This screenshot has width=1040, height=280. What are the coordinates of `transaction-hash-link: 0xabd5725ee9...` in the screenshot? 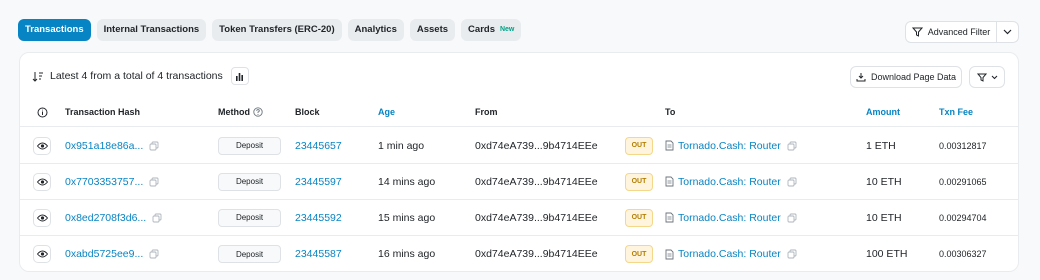 It's located at (104, 254).